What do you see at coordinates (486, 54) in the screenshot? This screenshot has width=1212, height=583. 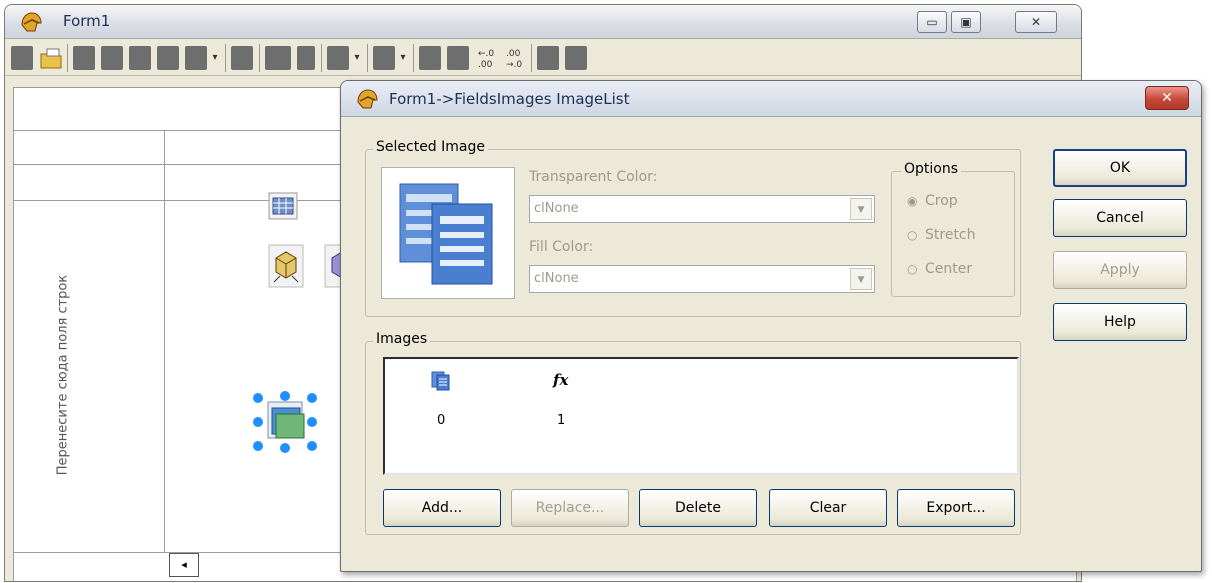 I see `svg-text: ←.0` at bounding box center [486, 54].